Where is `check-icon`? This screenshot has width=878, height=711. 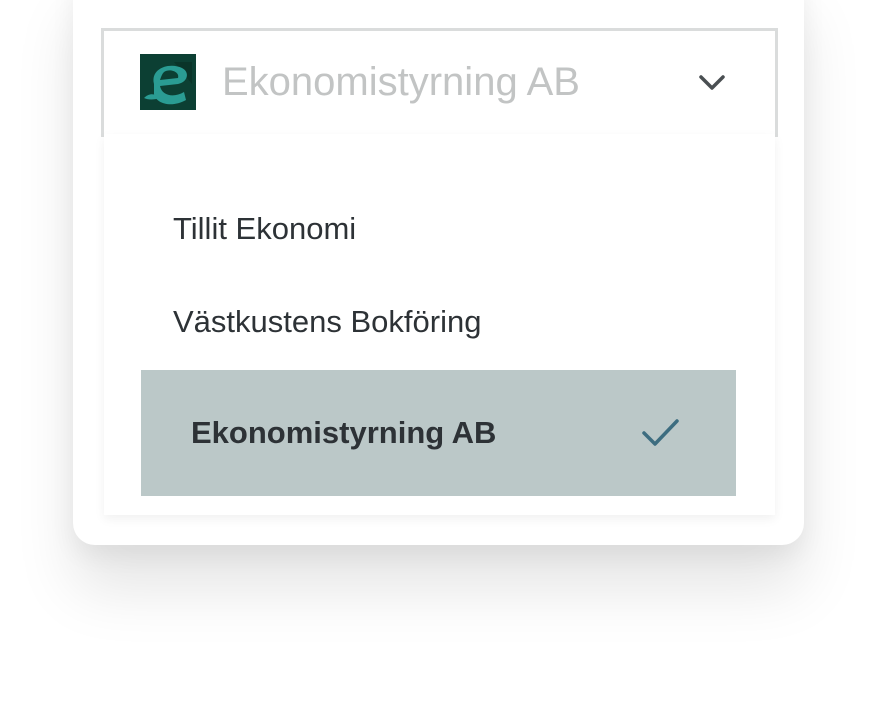
check-icon is located at coordinates (661, 433).